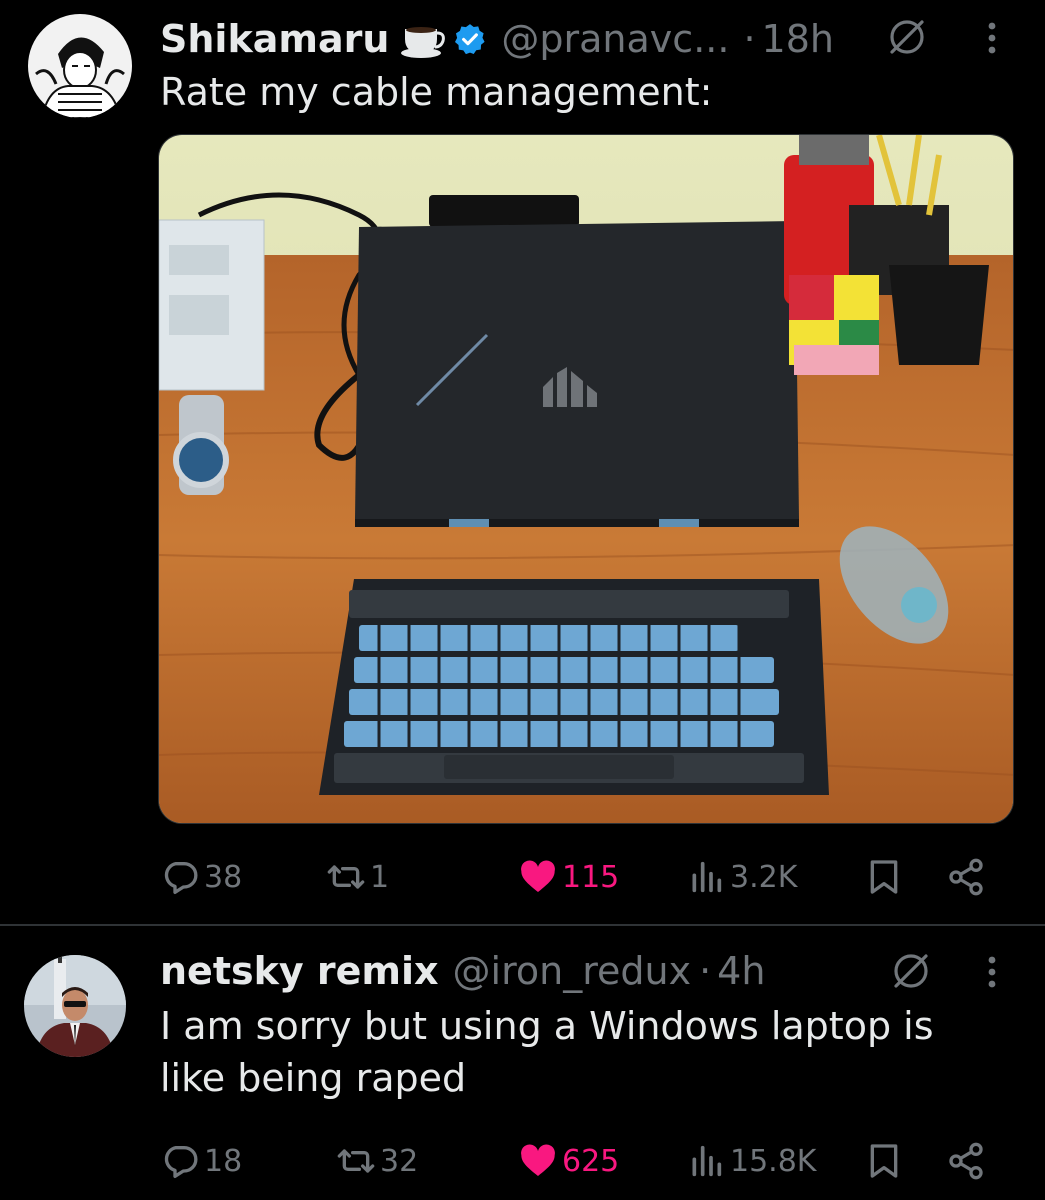  Describe the element at coordinates (764, 877) in the screenshot. I see `view-count: 3.2K` at that location.